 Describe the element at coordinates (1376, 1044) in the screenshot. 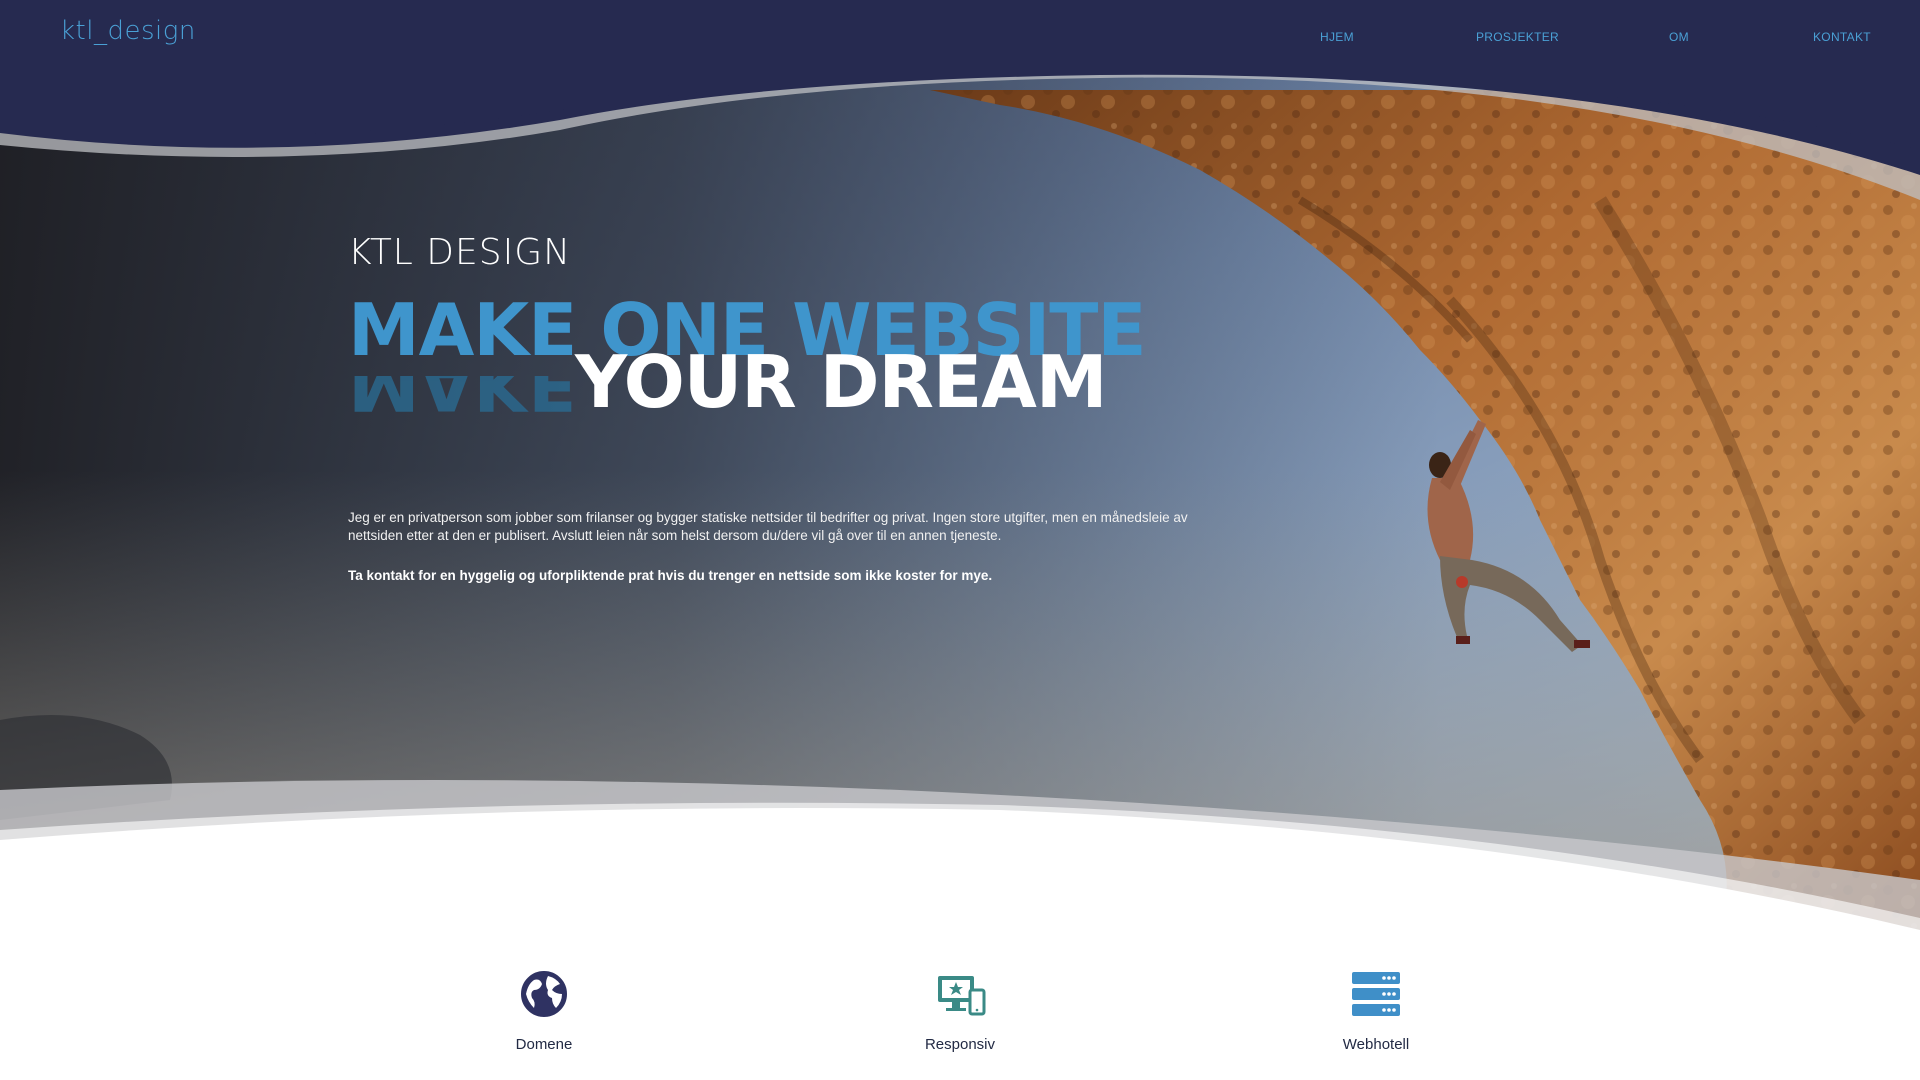

I see `feature-label: Webhotell` at that location.